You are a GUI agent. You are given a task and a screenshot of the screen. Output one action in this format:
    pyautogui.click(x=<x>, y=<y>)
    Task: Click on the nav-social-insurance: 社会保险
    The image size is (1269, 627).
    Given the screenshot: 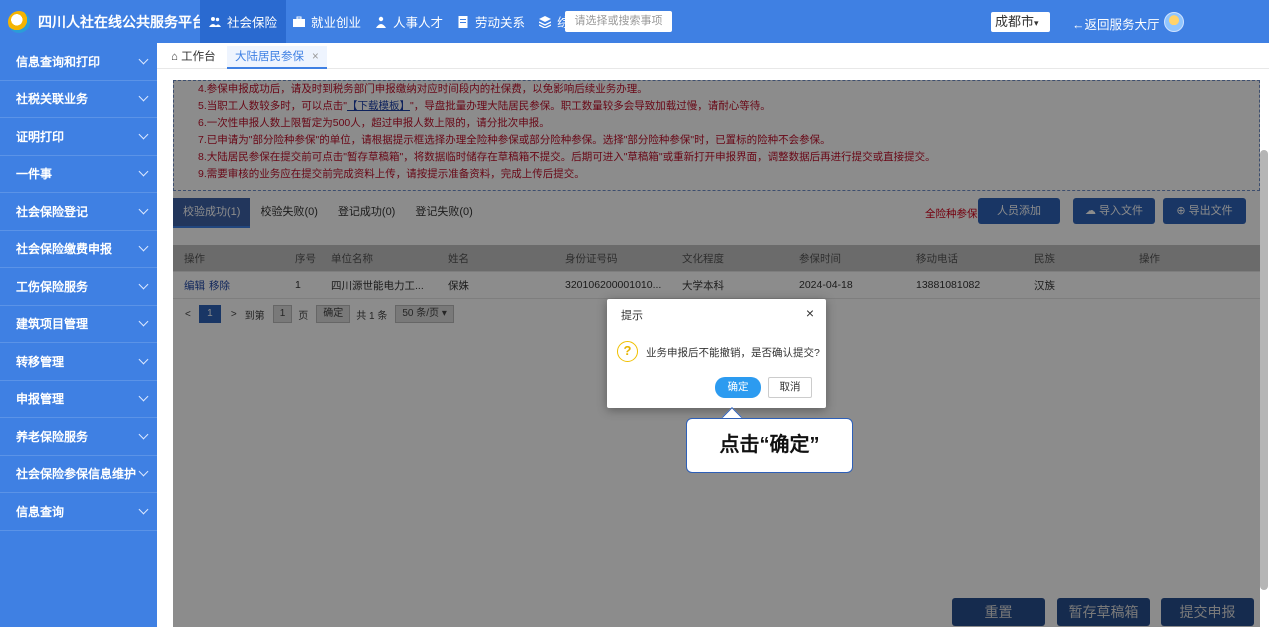 What is the action you would take?
    pyautogui.click(x=243, y=21)
    